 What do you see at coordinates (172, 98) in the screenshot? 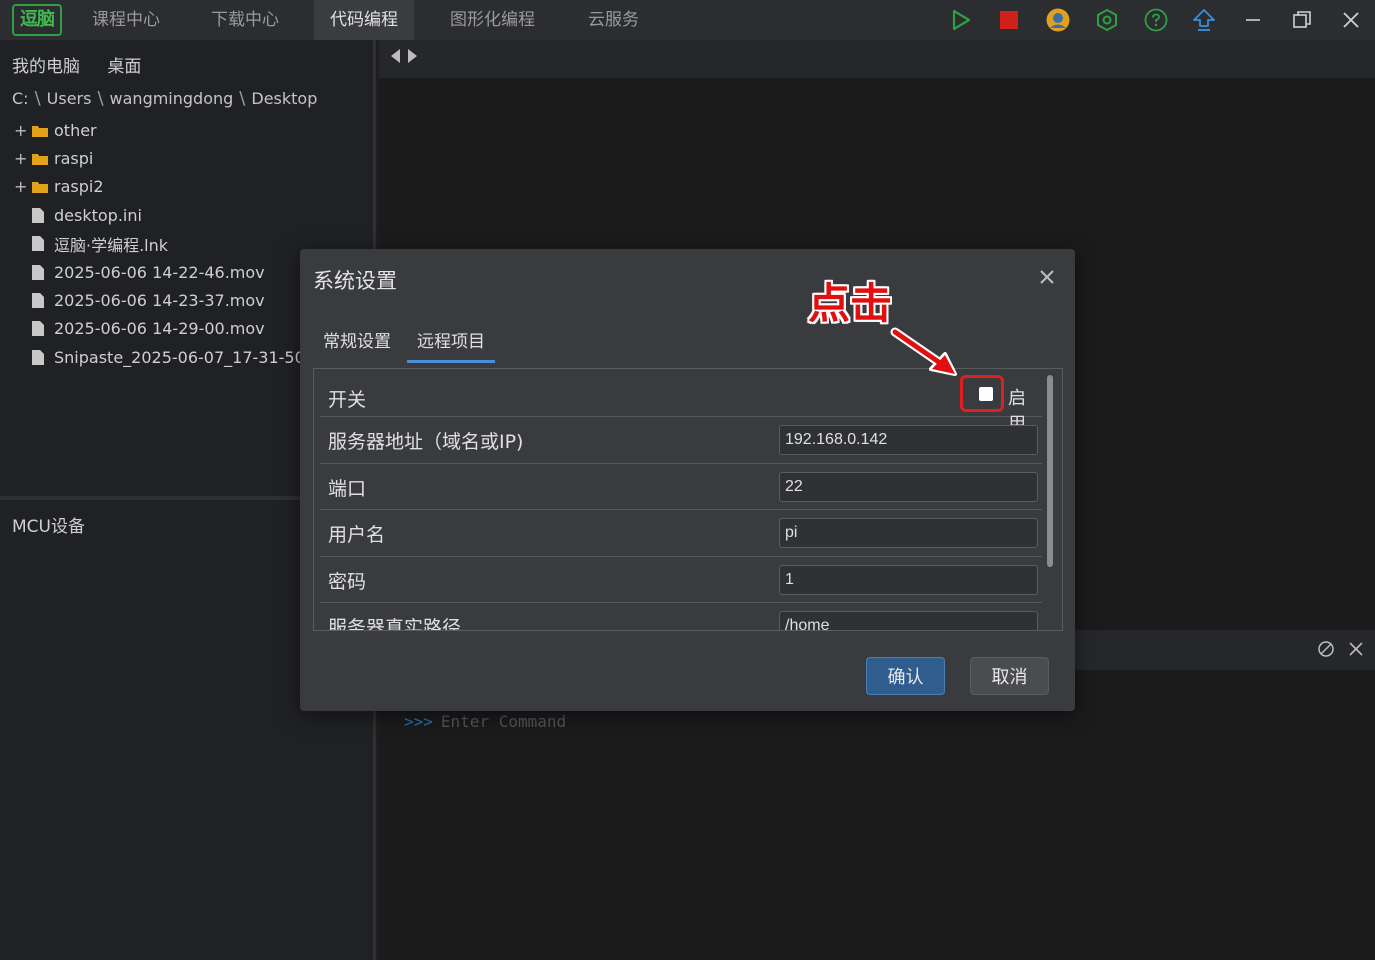
I see `path-segment-user: wangmingdong` at bounding box center [172, 98].